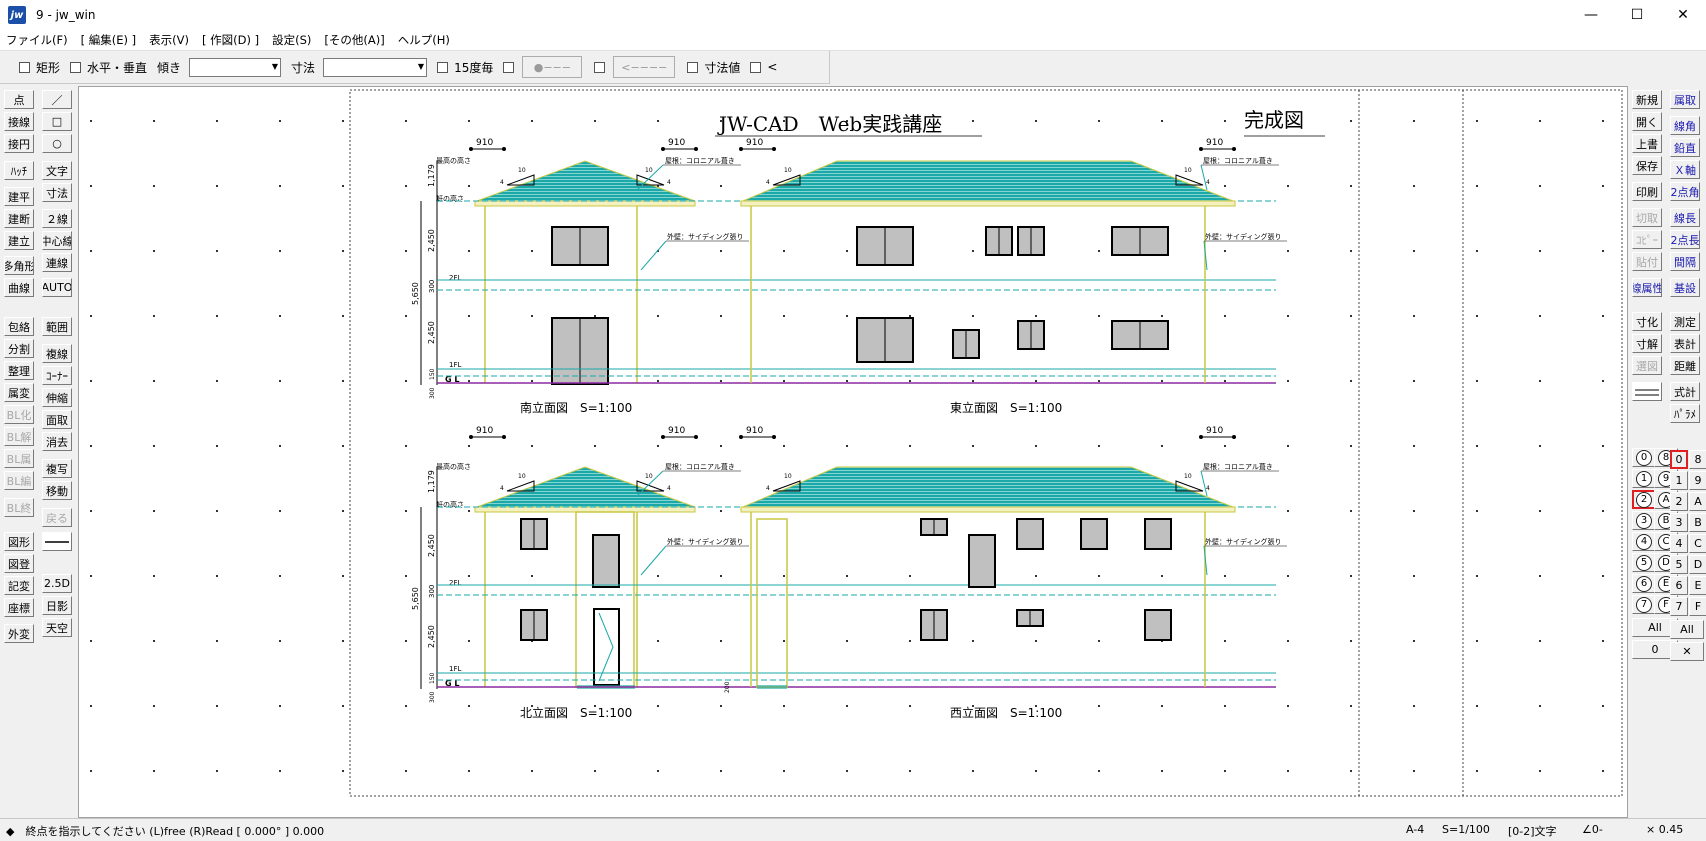  I want to click on tool-bl-make: BL化, so click(19, 414).